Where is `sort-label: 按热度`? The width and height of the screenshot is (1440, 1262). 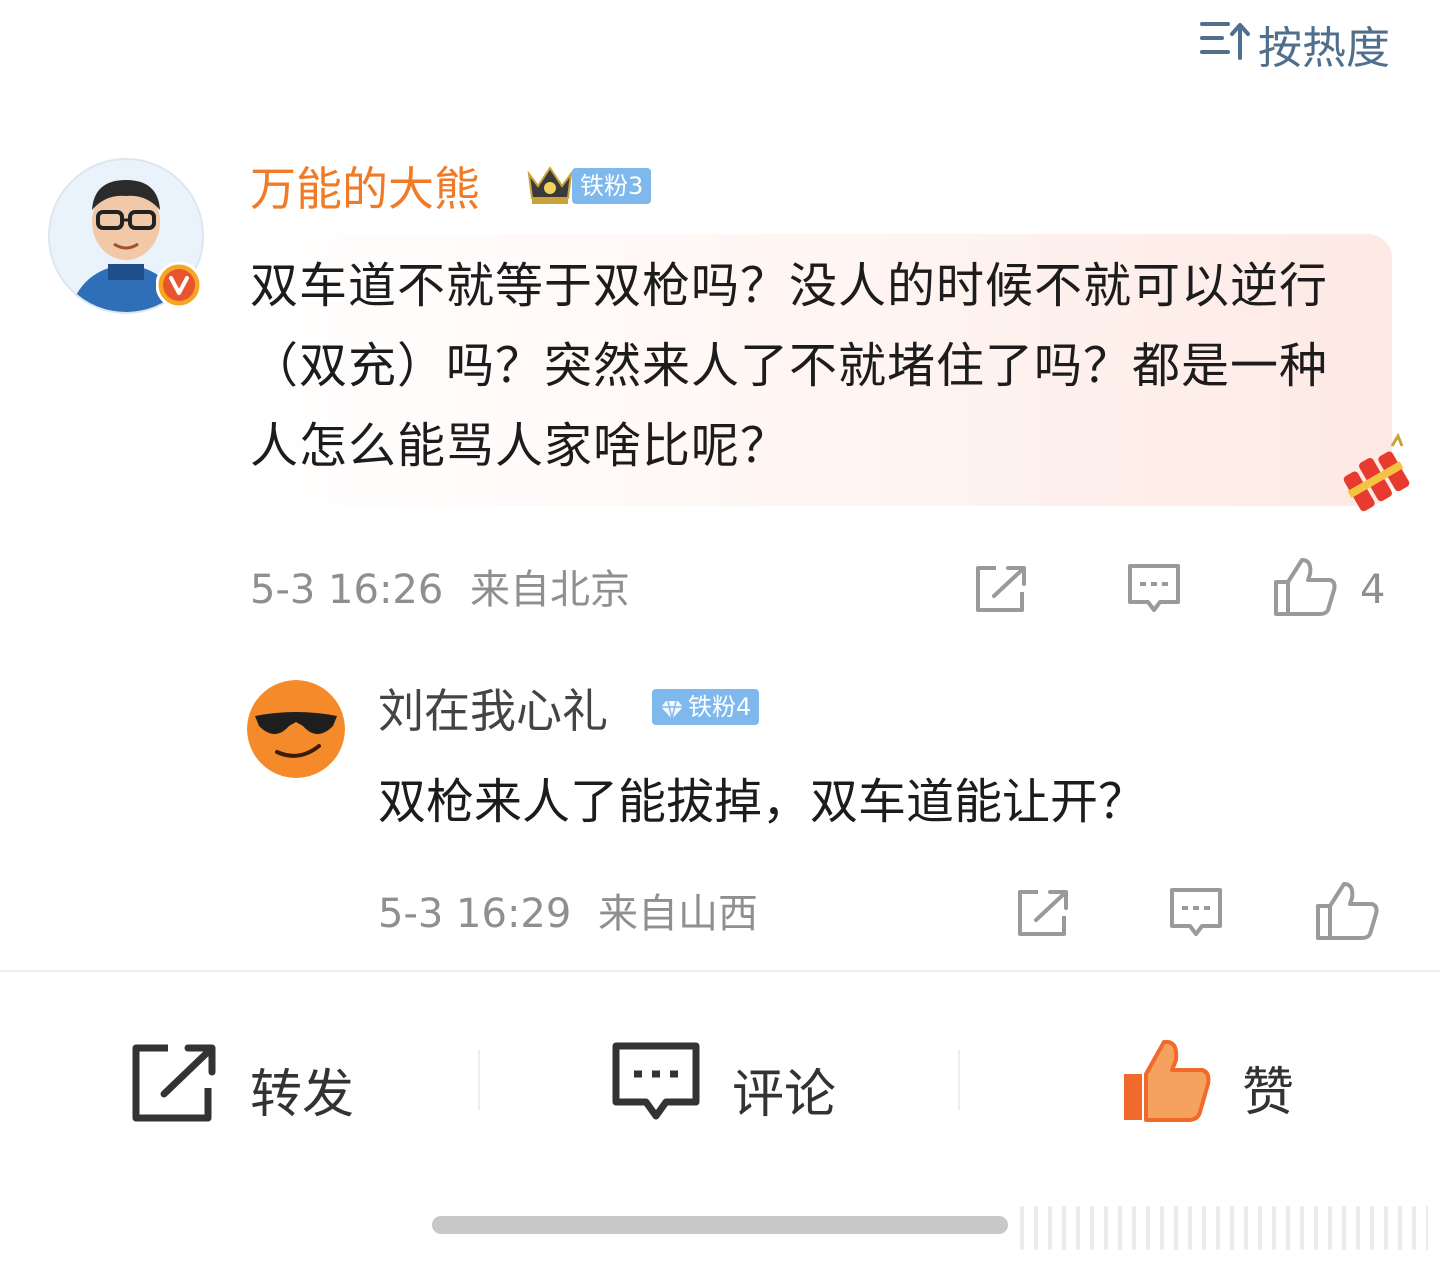 sort-label: 按热度 is located at coordinates (1324, 48).